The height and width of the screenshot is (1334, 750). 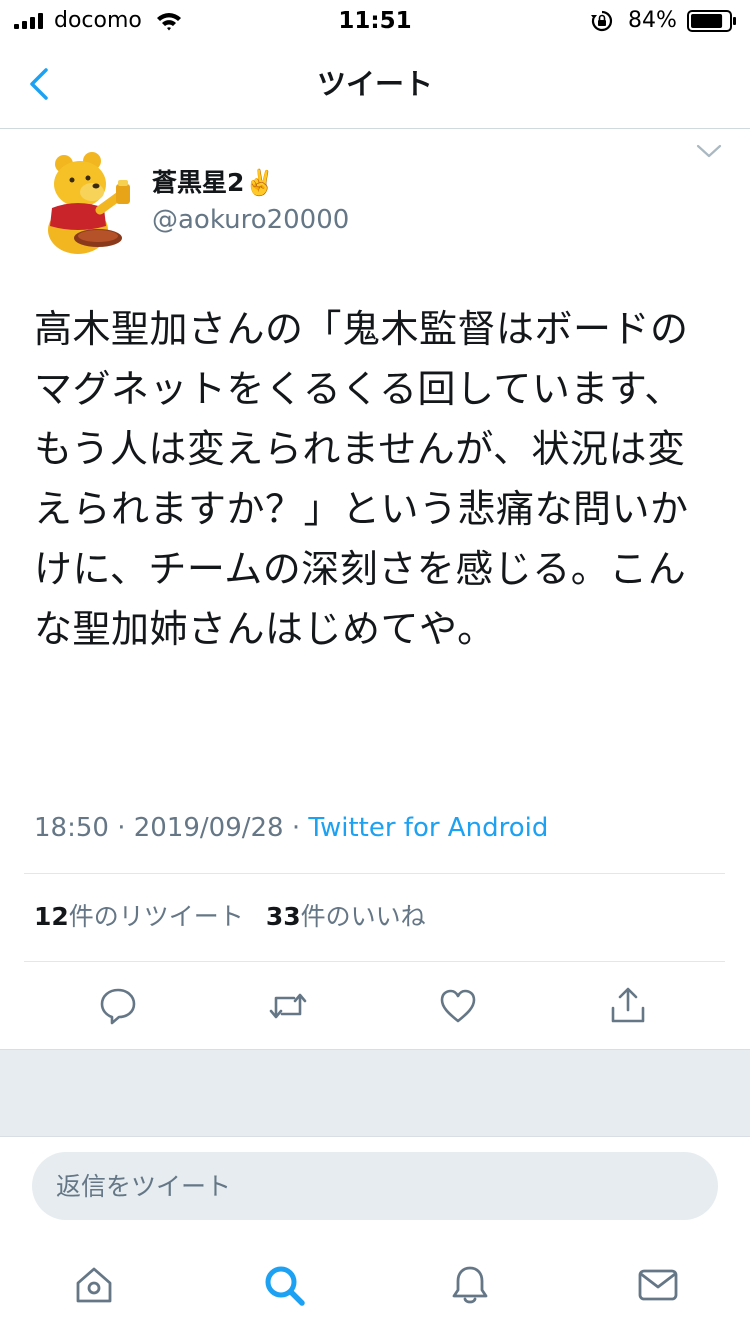 I want to click on author-display-name: 蒼黒星2✌️, so click(x=214, y=183).